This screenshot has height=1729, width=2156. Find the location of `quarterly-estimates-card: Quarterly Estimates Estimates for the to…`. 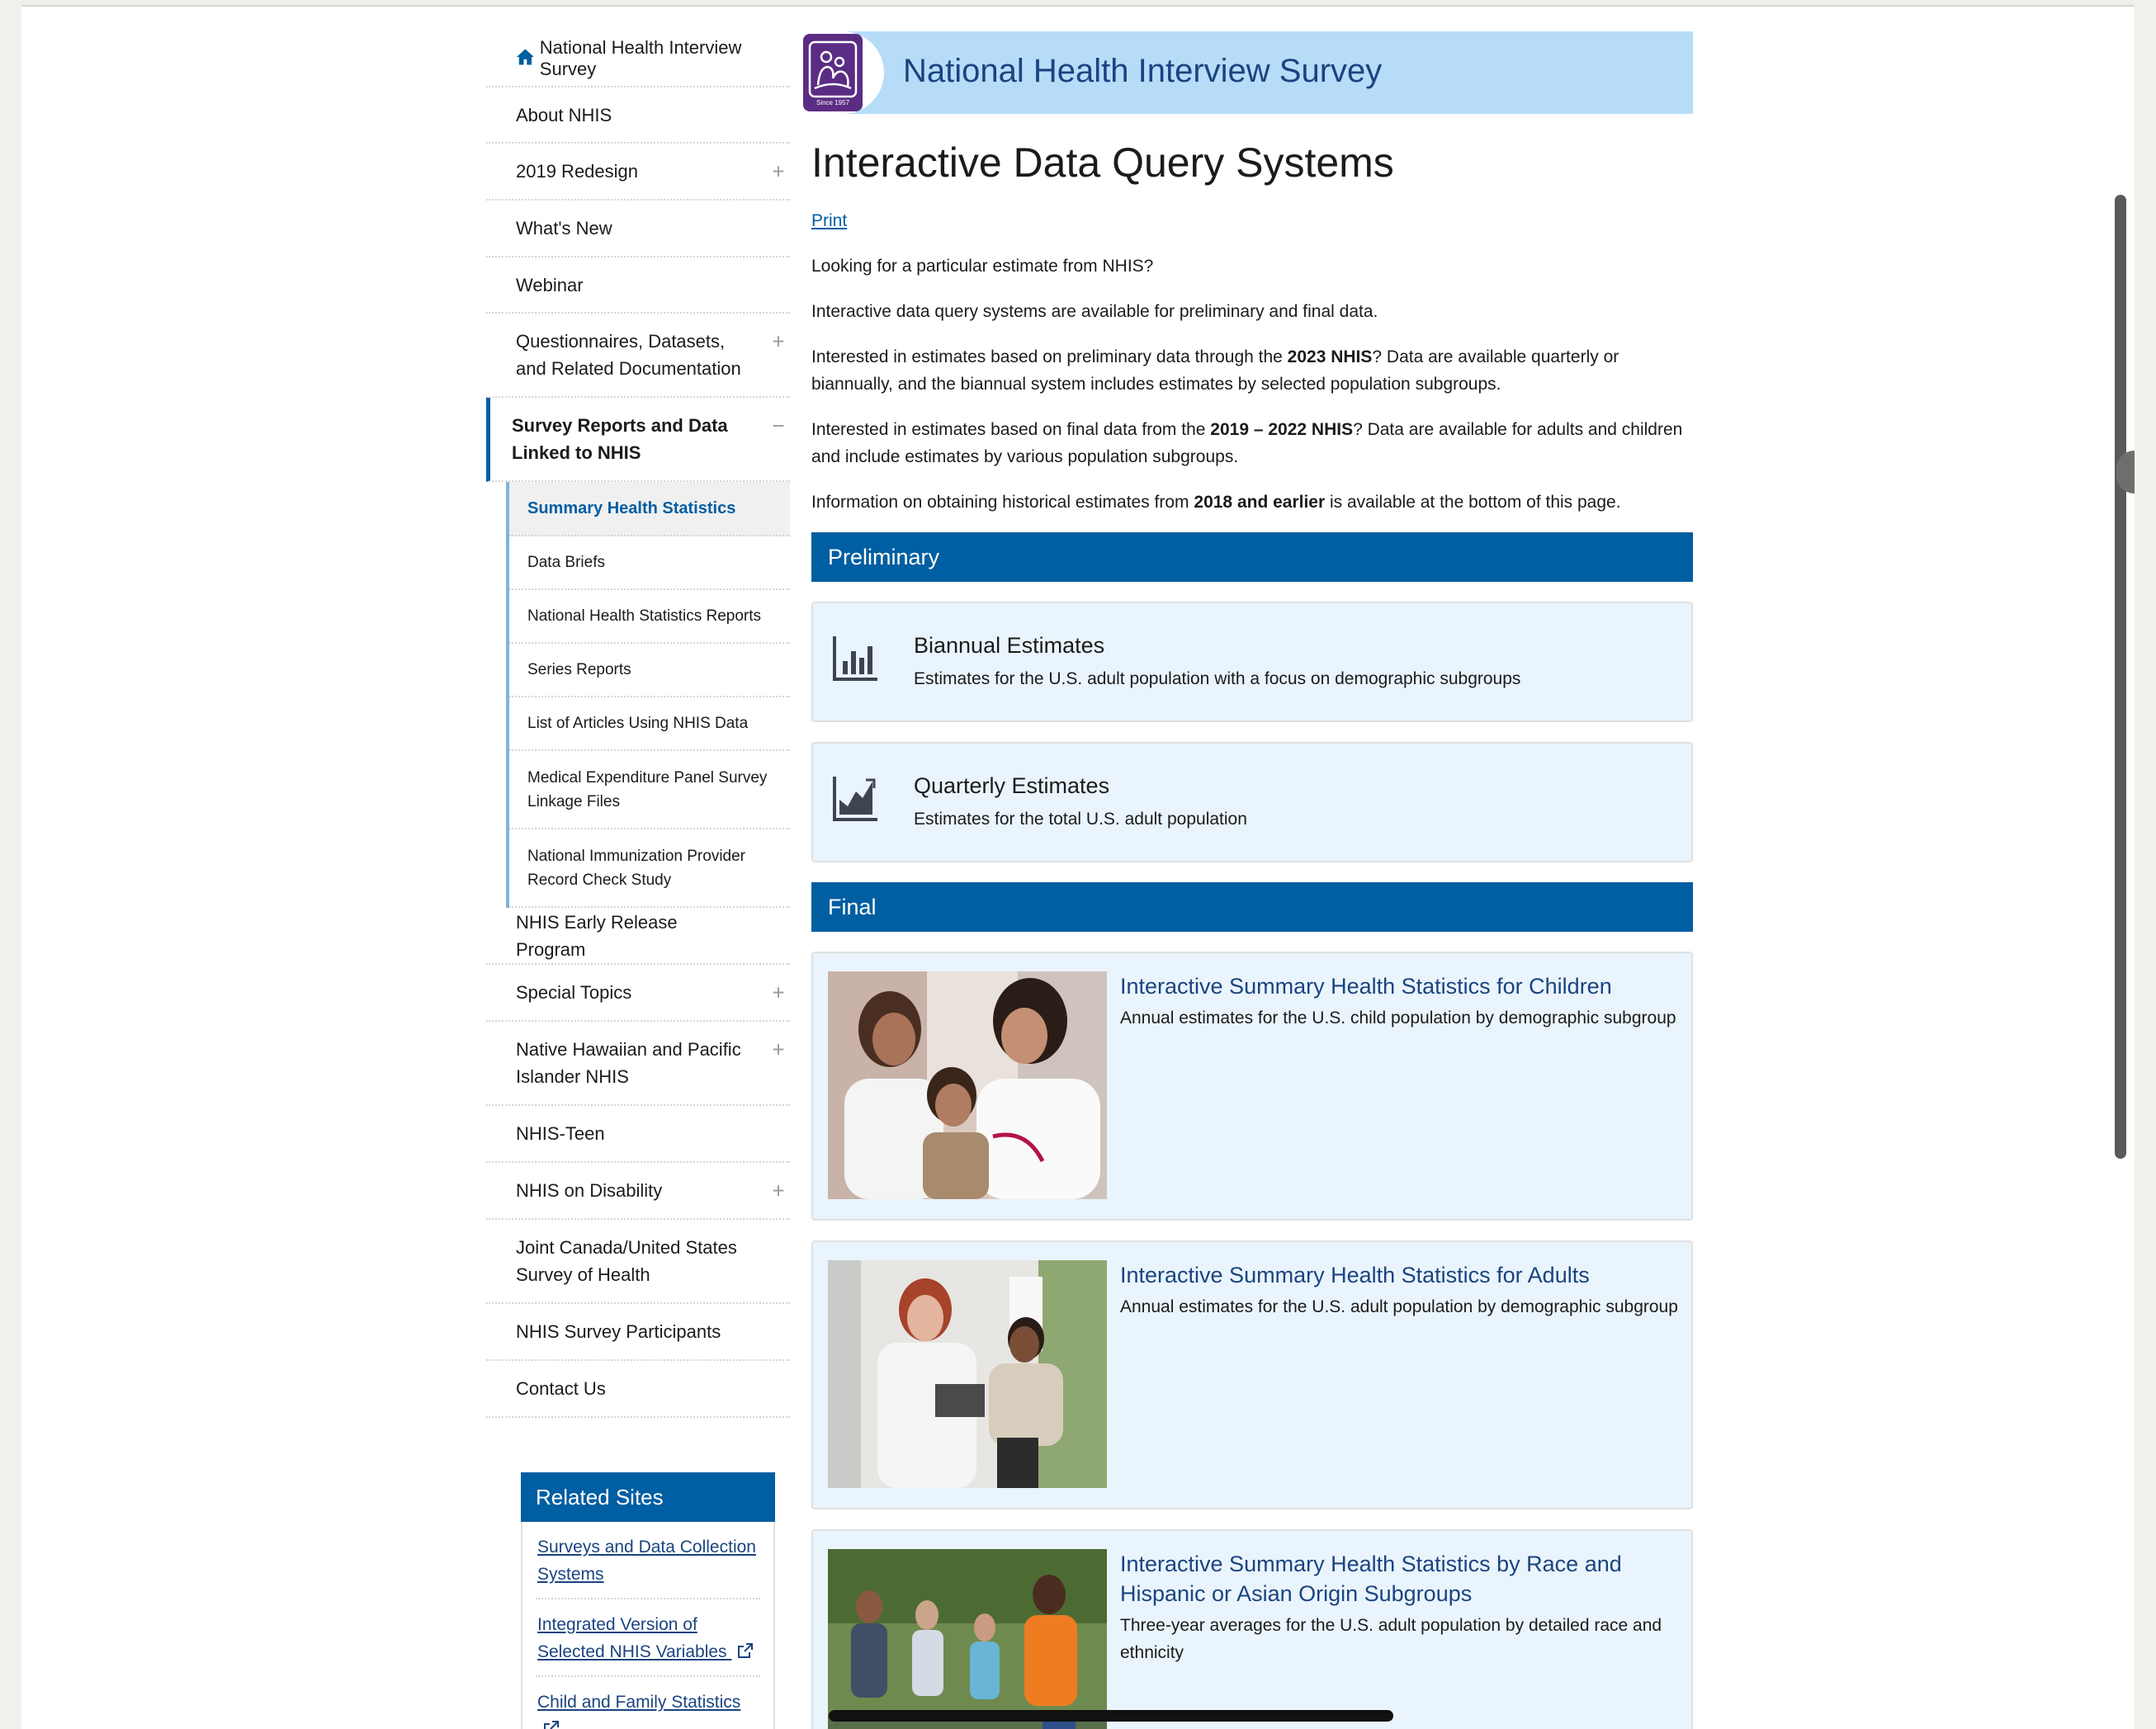

quarterly-estimates-card: Quarterly Estimates Estimates for the to… is located at coordinates (1252, 802).